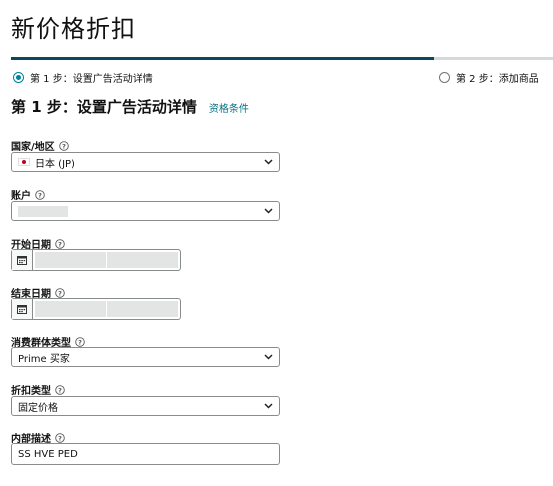 The image size is (553, 486). What do you see at coordinates (91, 79) in the screenshot?
I see `step-1-label: 第 1 步：设置广告活动详情` at bounding box center [91, 79].